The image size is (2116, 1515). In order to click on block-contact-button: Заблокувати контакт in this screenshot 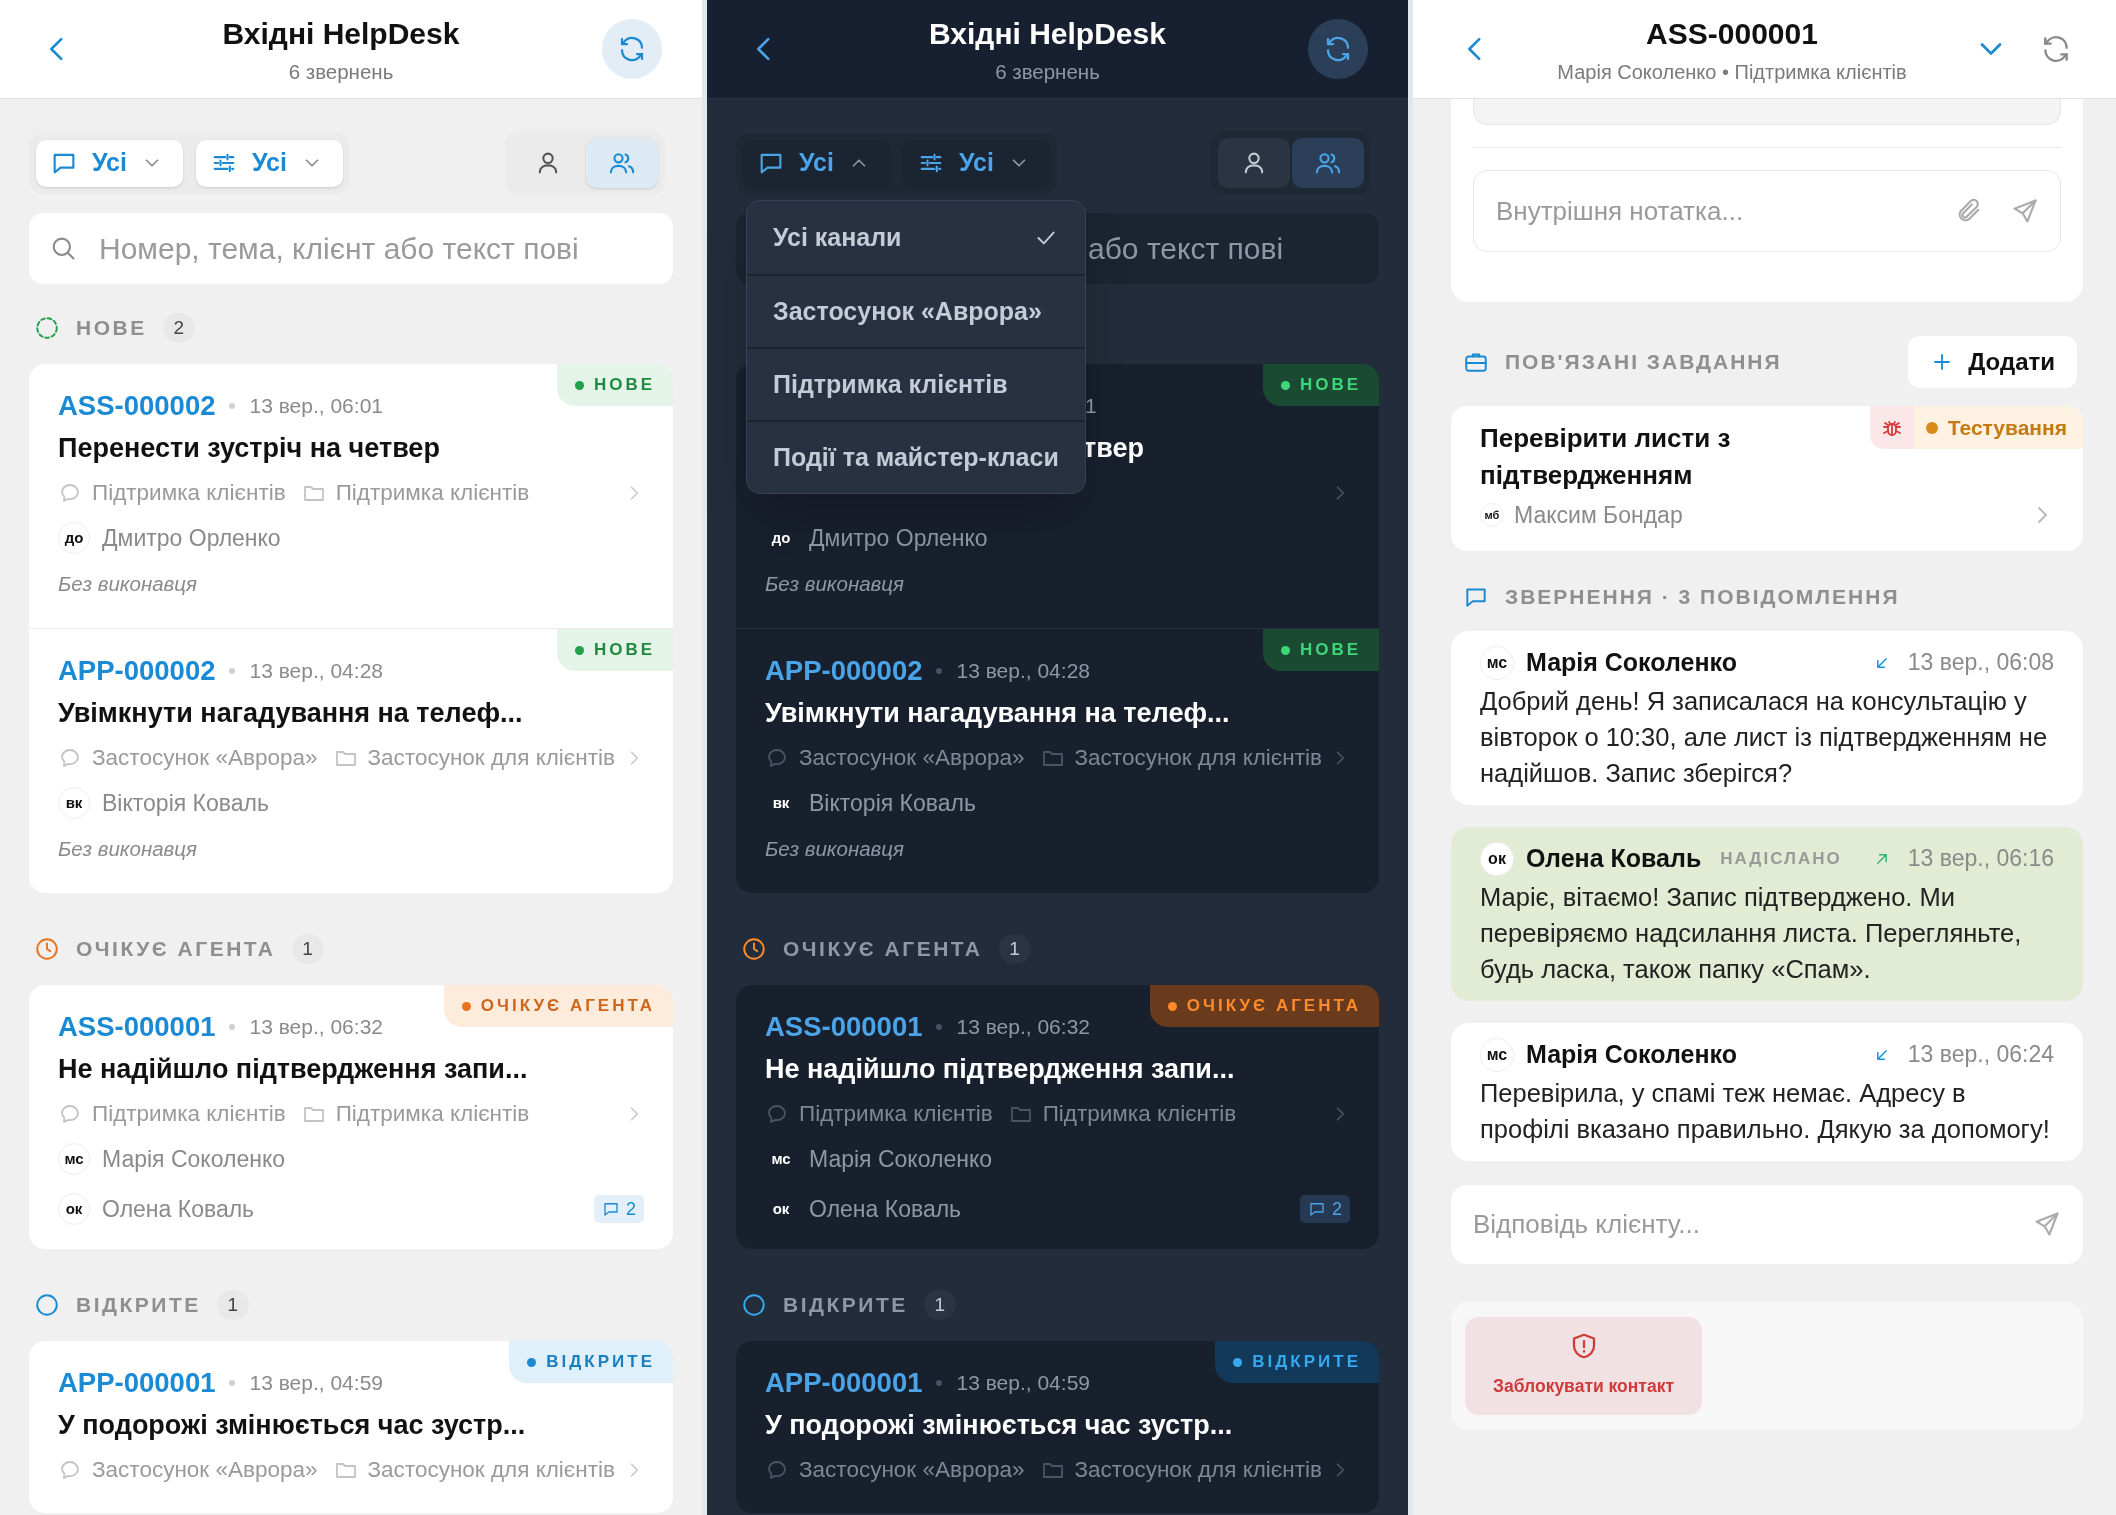, I will do `click(1583, 1365)`.